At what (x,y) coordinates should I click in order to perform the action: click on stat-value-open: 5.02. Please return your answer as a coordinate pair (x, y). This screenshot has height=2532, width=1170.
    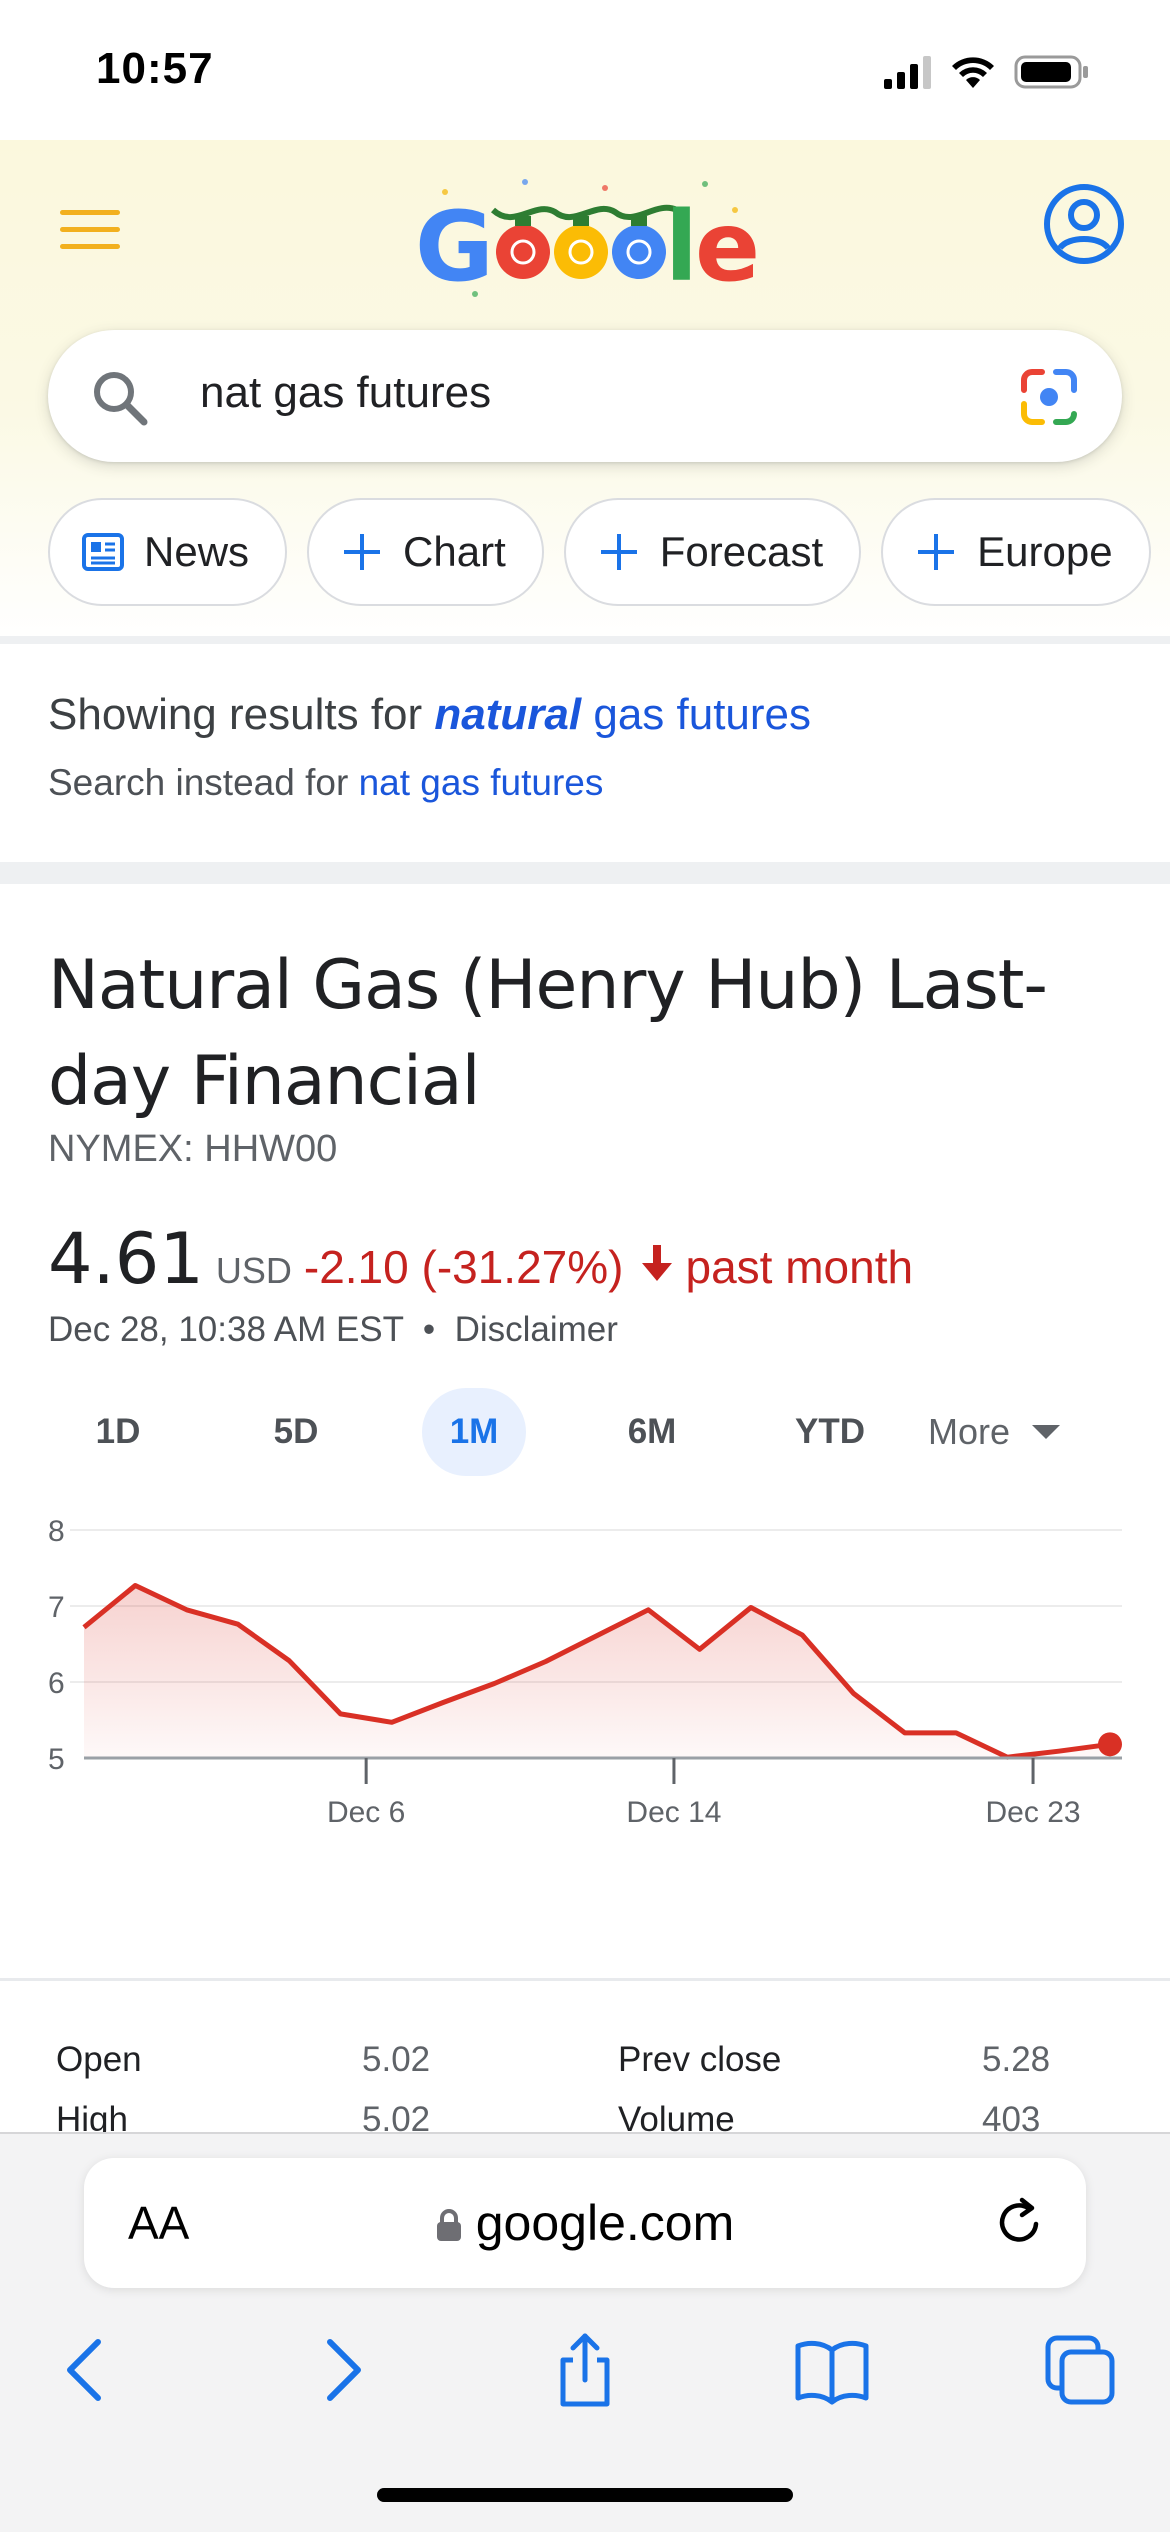
    Looking at the image, I should click on (396, 2059).